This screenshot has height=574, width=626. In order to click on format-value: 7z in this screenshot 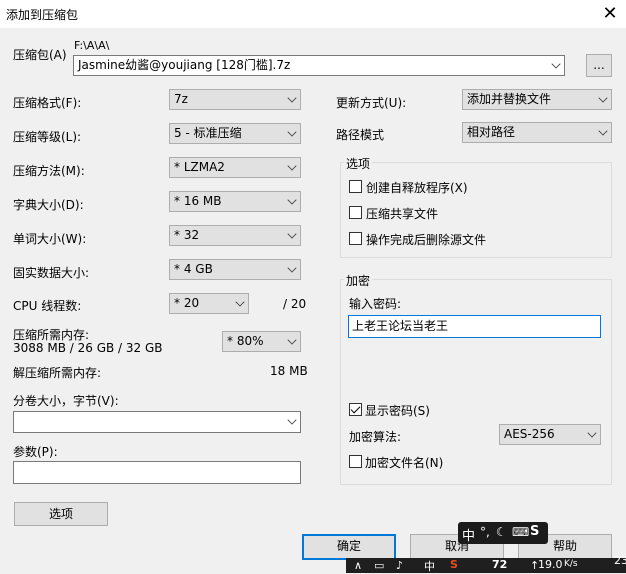, I will do `click(181, 99)`.